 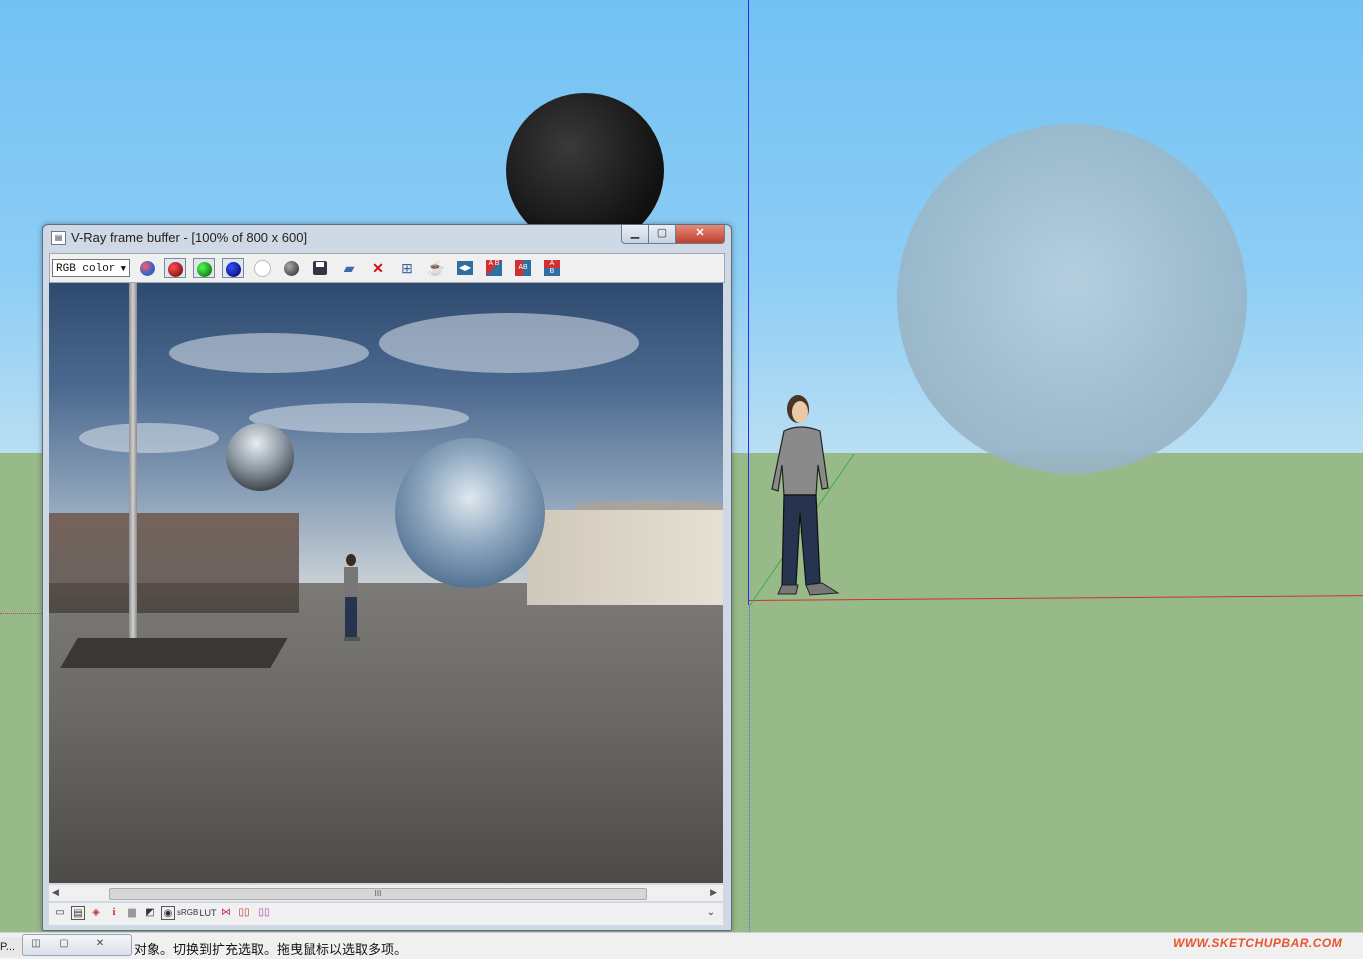 What do you see at coordinates (168, 913) in the screenshot?
I see `exposure-icon: ◉` at bounding box center [168, 913].